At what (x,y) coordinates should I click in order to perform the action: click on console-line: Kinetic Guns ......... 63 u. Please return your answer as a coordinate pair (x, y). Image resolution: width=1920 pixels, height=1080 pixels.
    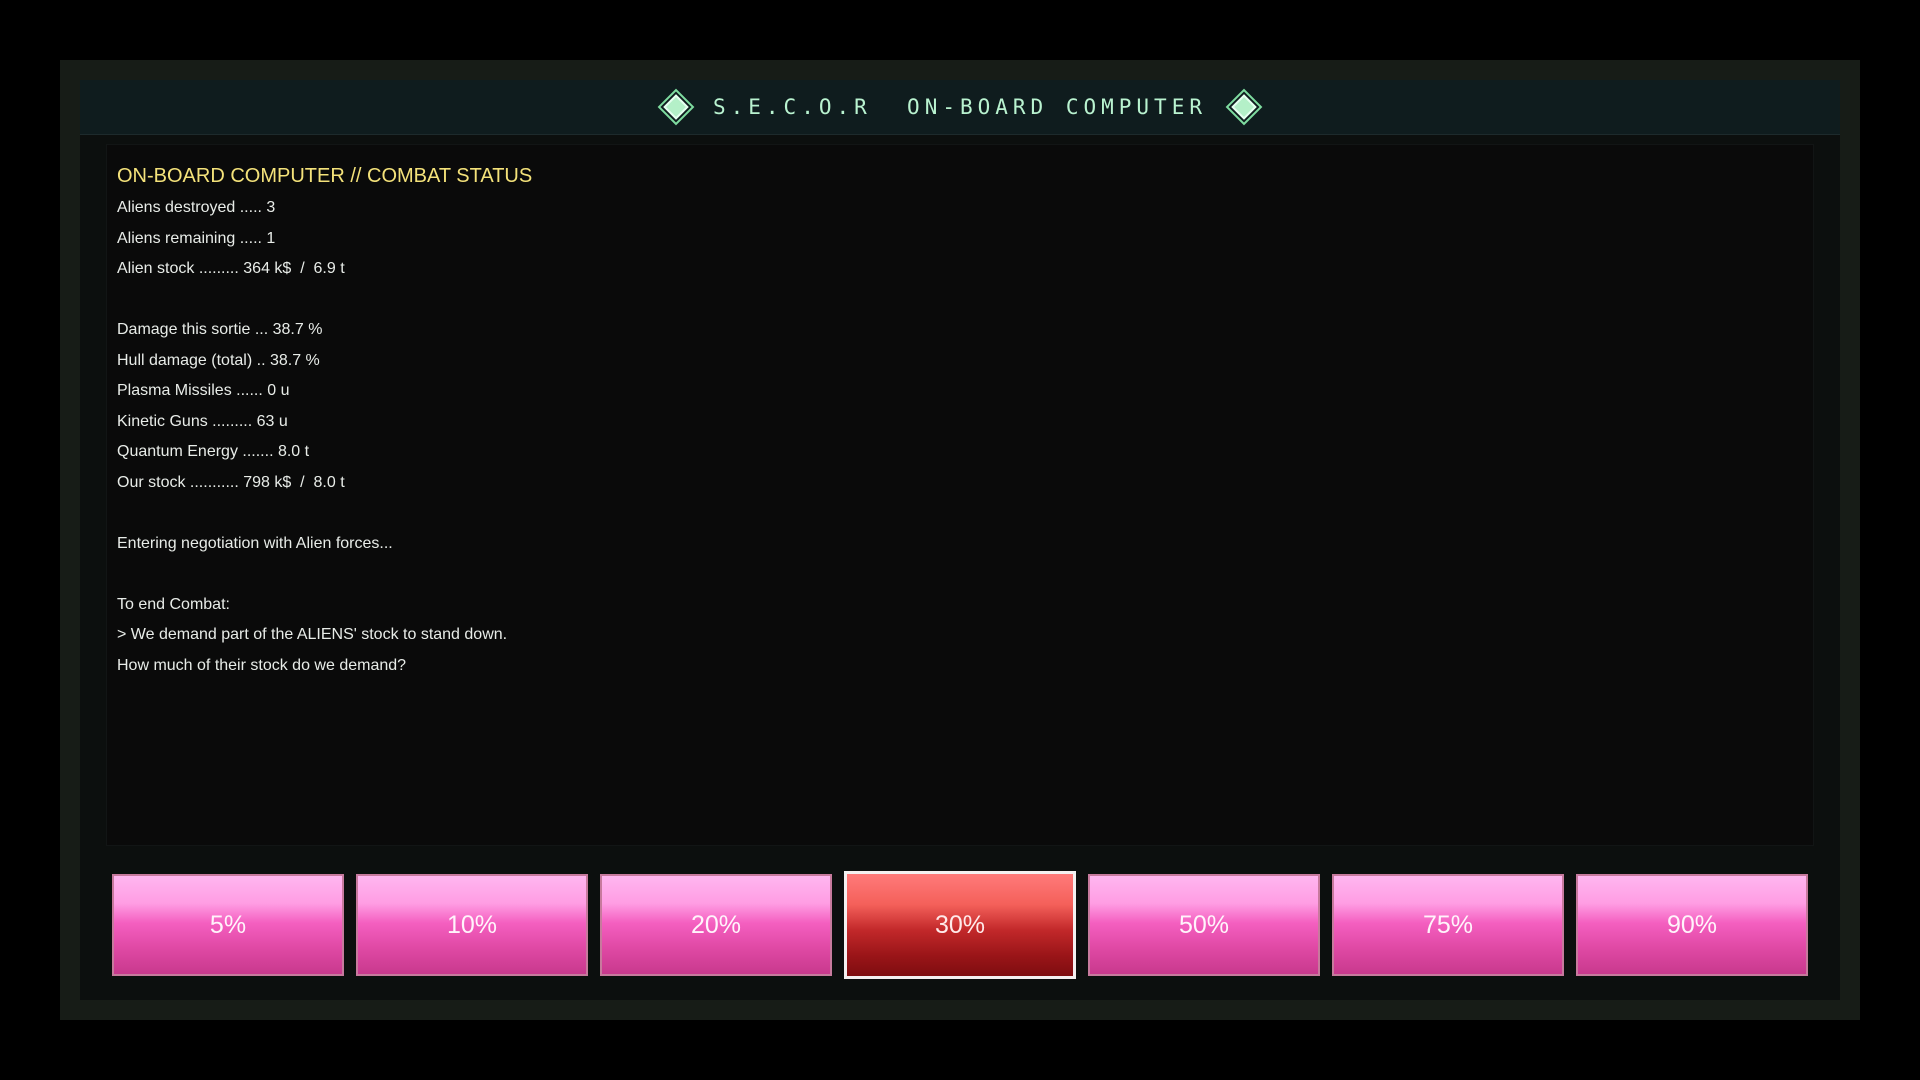
    Looking at the image, I should click on (202, 421).